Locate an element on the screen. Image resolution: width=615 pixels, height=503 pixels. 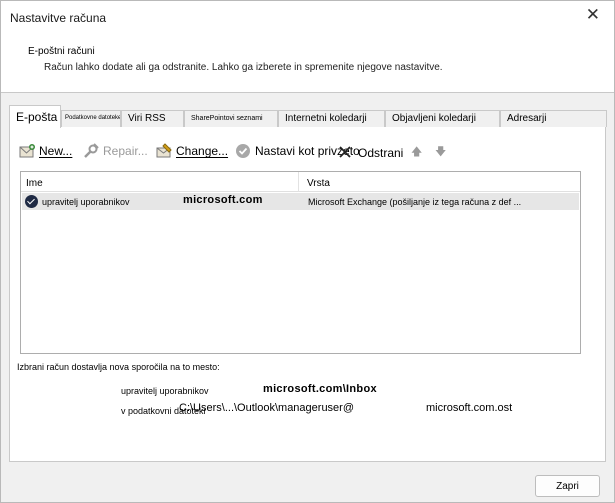
remove-x-icon is located at coordinates (345, 153).